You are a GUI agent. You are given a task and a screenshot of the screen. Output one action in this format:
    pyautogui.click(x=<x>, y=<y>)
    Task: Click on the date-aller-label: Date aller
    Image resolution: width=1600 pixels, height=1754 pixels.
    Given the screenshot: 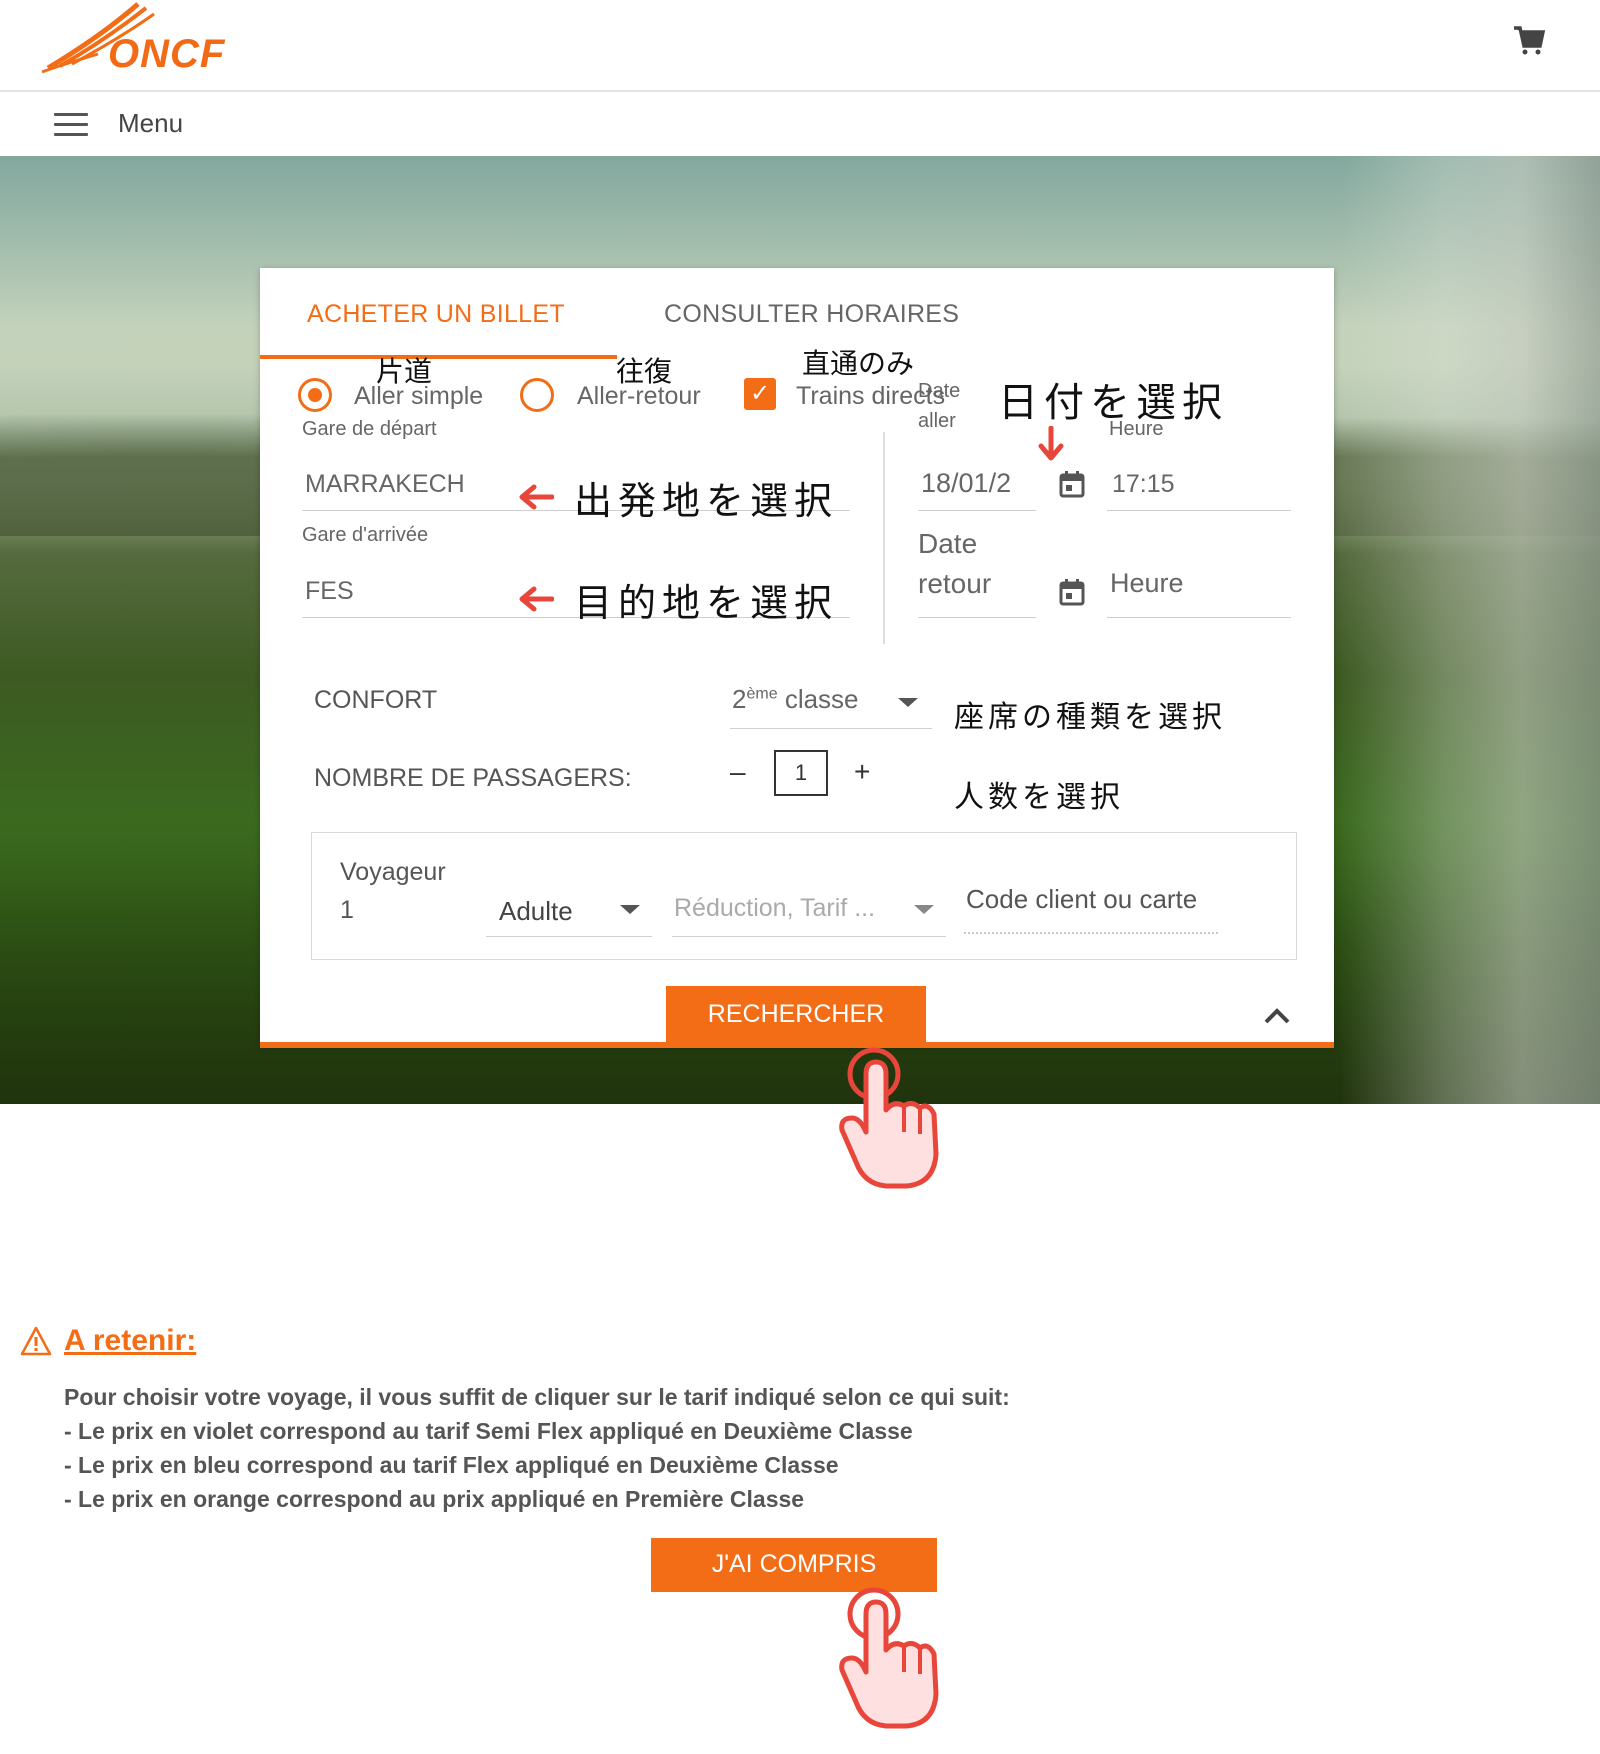 What is the action you would take?
    pyautogui.click(x=939, y=406)
    